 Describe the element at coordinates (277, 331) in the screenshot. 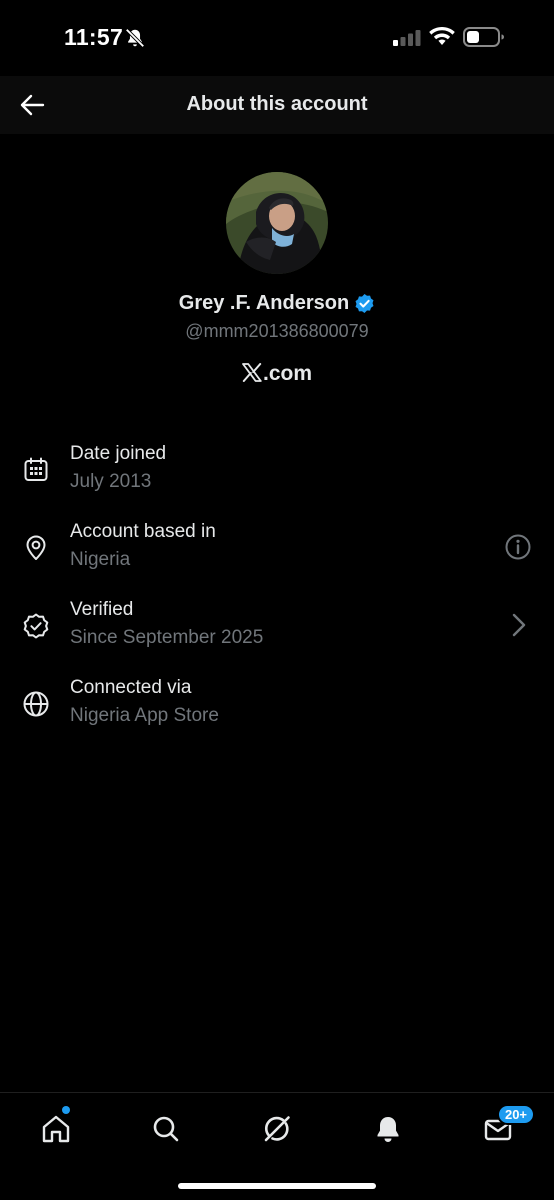

I see `profile-handle: @mmm201386800079` at that location.